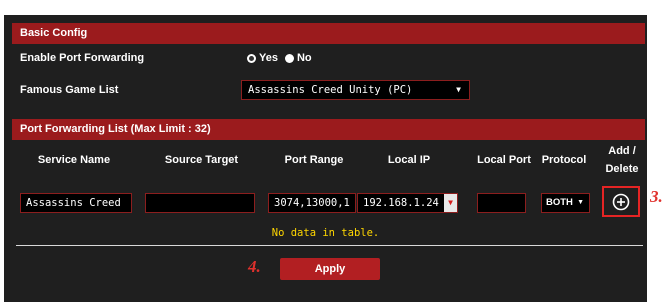  I want to click on famous-game-list-label: Famous Game List, so click(69, 90).